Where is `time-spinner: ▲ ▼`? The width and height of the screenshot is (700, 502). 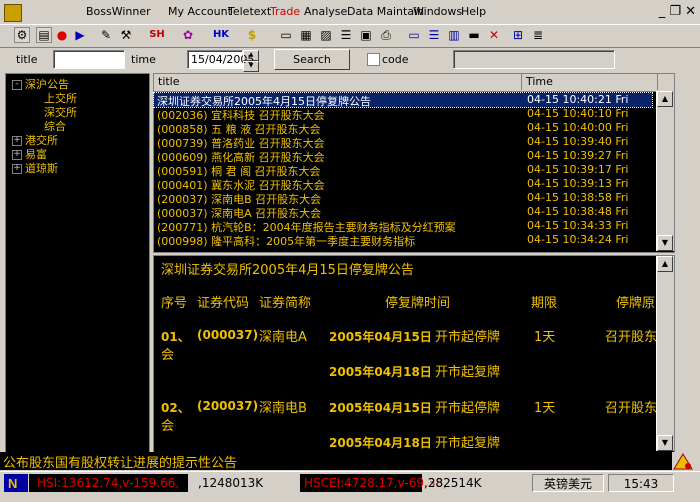
time-spinner: ▲ ▼ is located at coordinates (251, 61).